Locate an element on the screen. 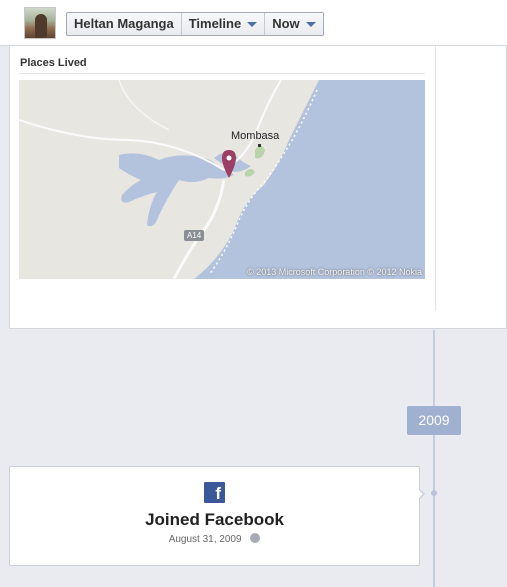 The width and height of the screenshot is (507, 587). divider is located at coordinates (222, 73).